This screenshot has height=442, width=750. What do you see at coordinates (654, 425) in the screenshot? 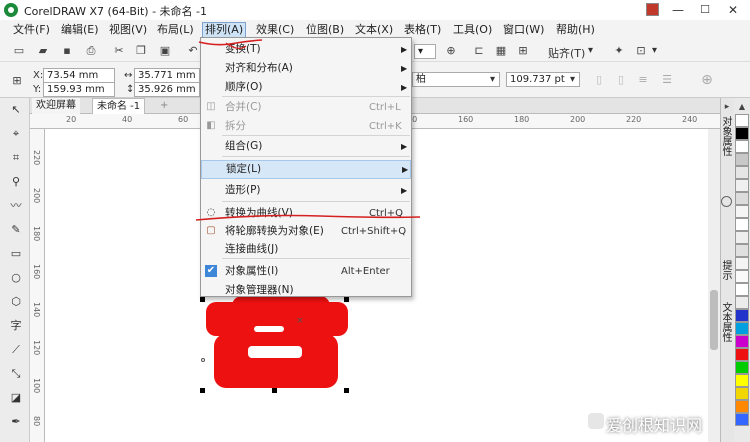
I see `watermark-text: 爱创根知识网` at bounding box center [654, 425].